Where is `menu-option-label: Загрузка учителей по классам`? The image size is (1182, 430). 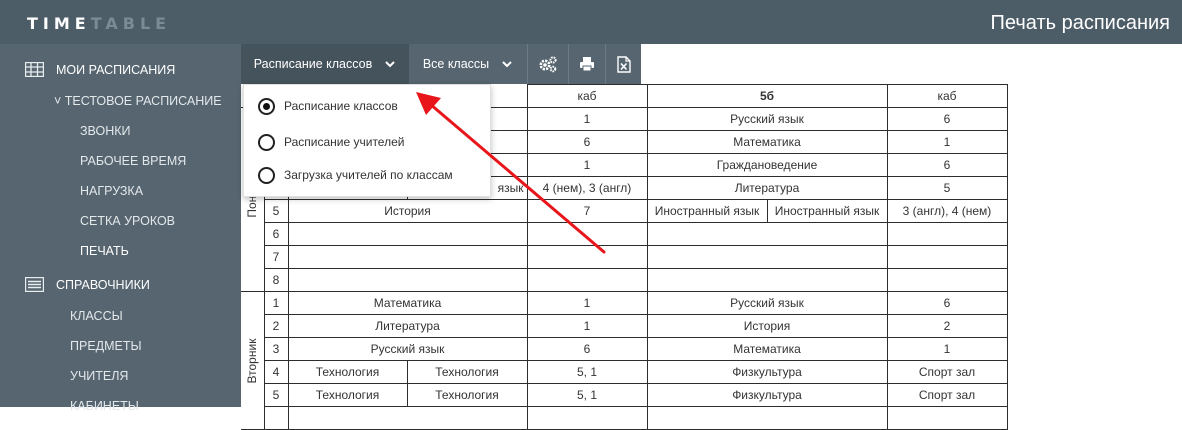
menu-option-label: Загрузка учителей по классам is located at coordinates (368, 175).